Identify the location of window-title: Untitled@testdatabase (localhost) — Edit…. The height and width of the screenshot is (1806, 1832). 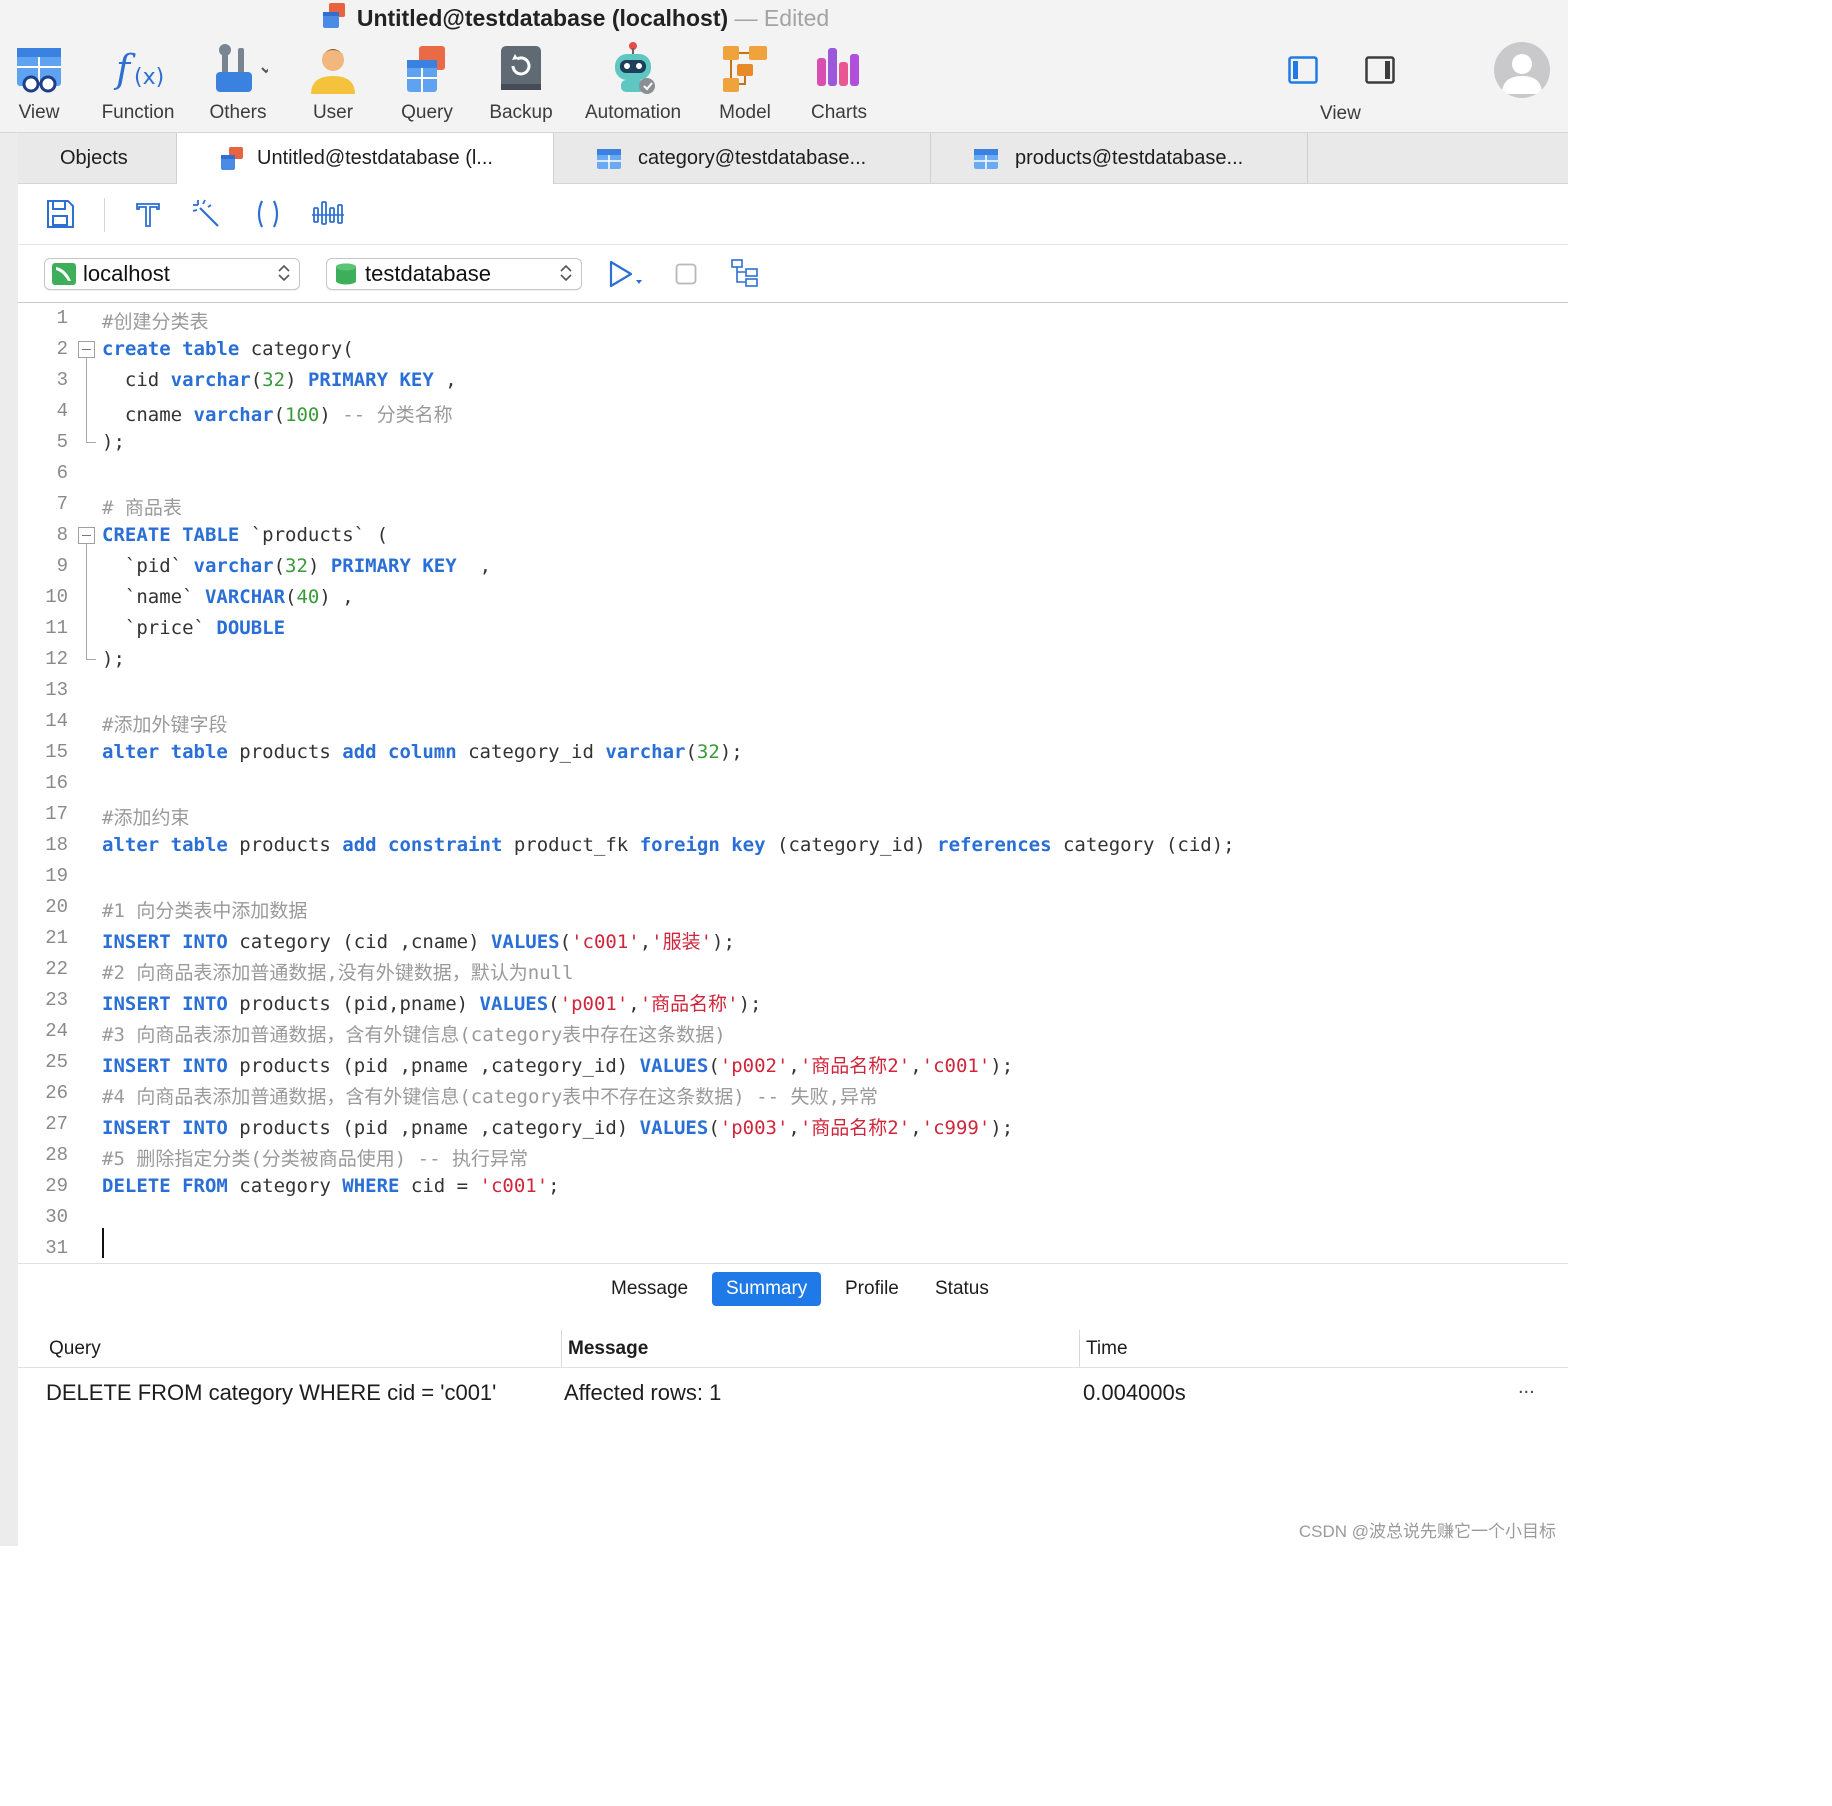
(575, 17).